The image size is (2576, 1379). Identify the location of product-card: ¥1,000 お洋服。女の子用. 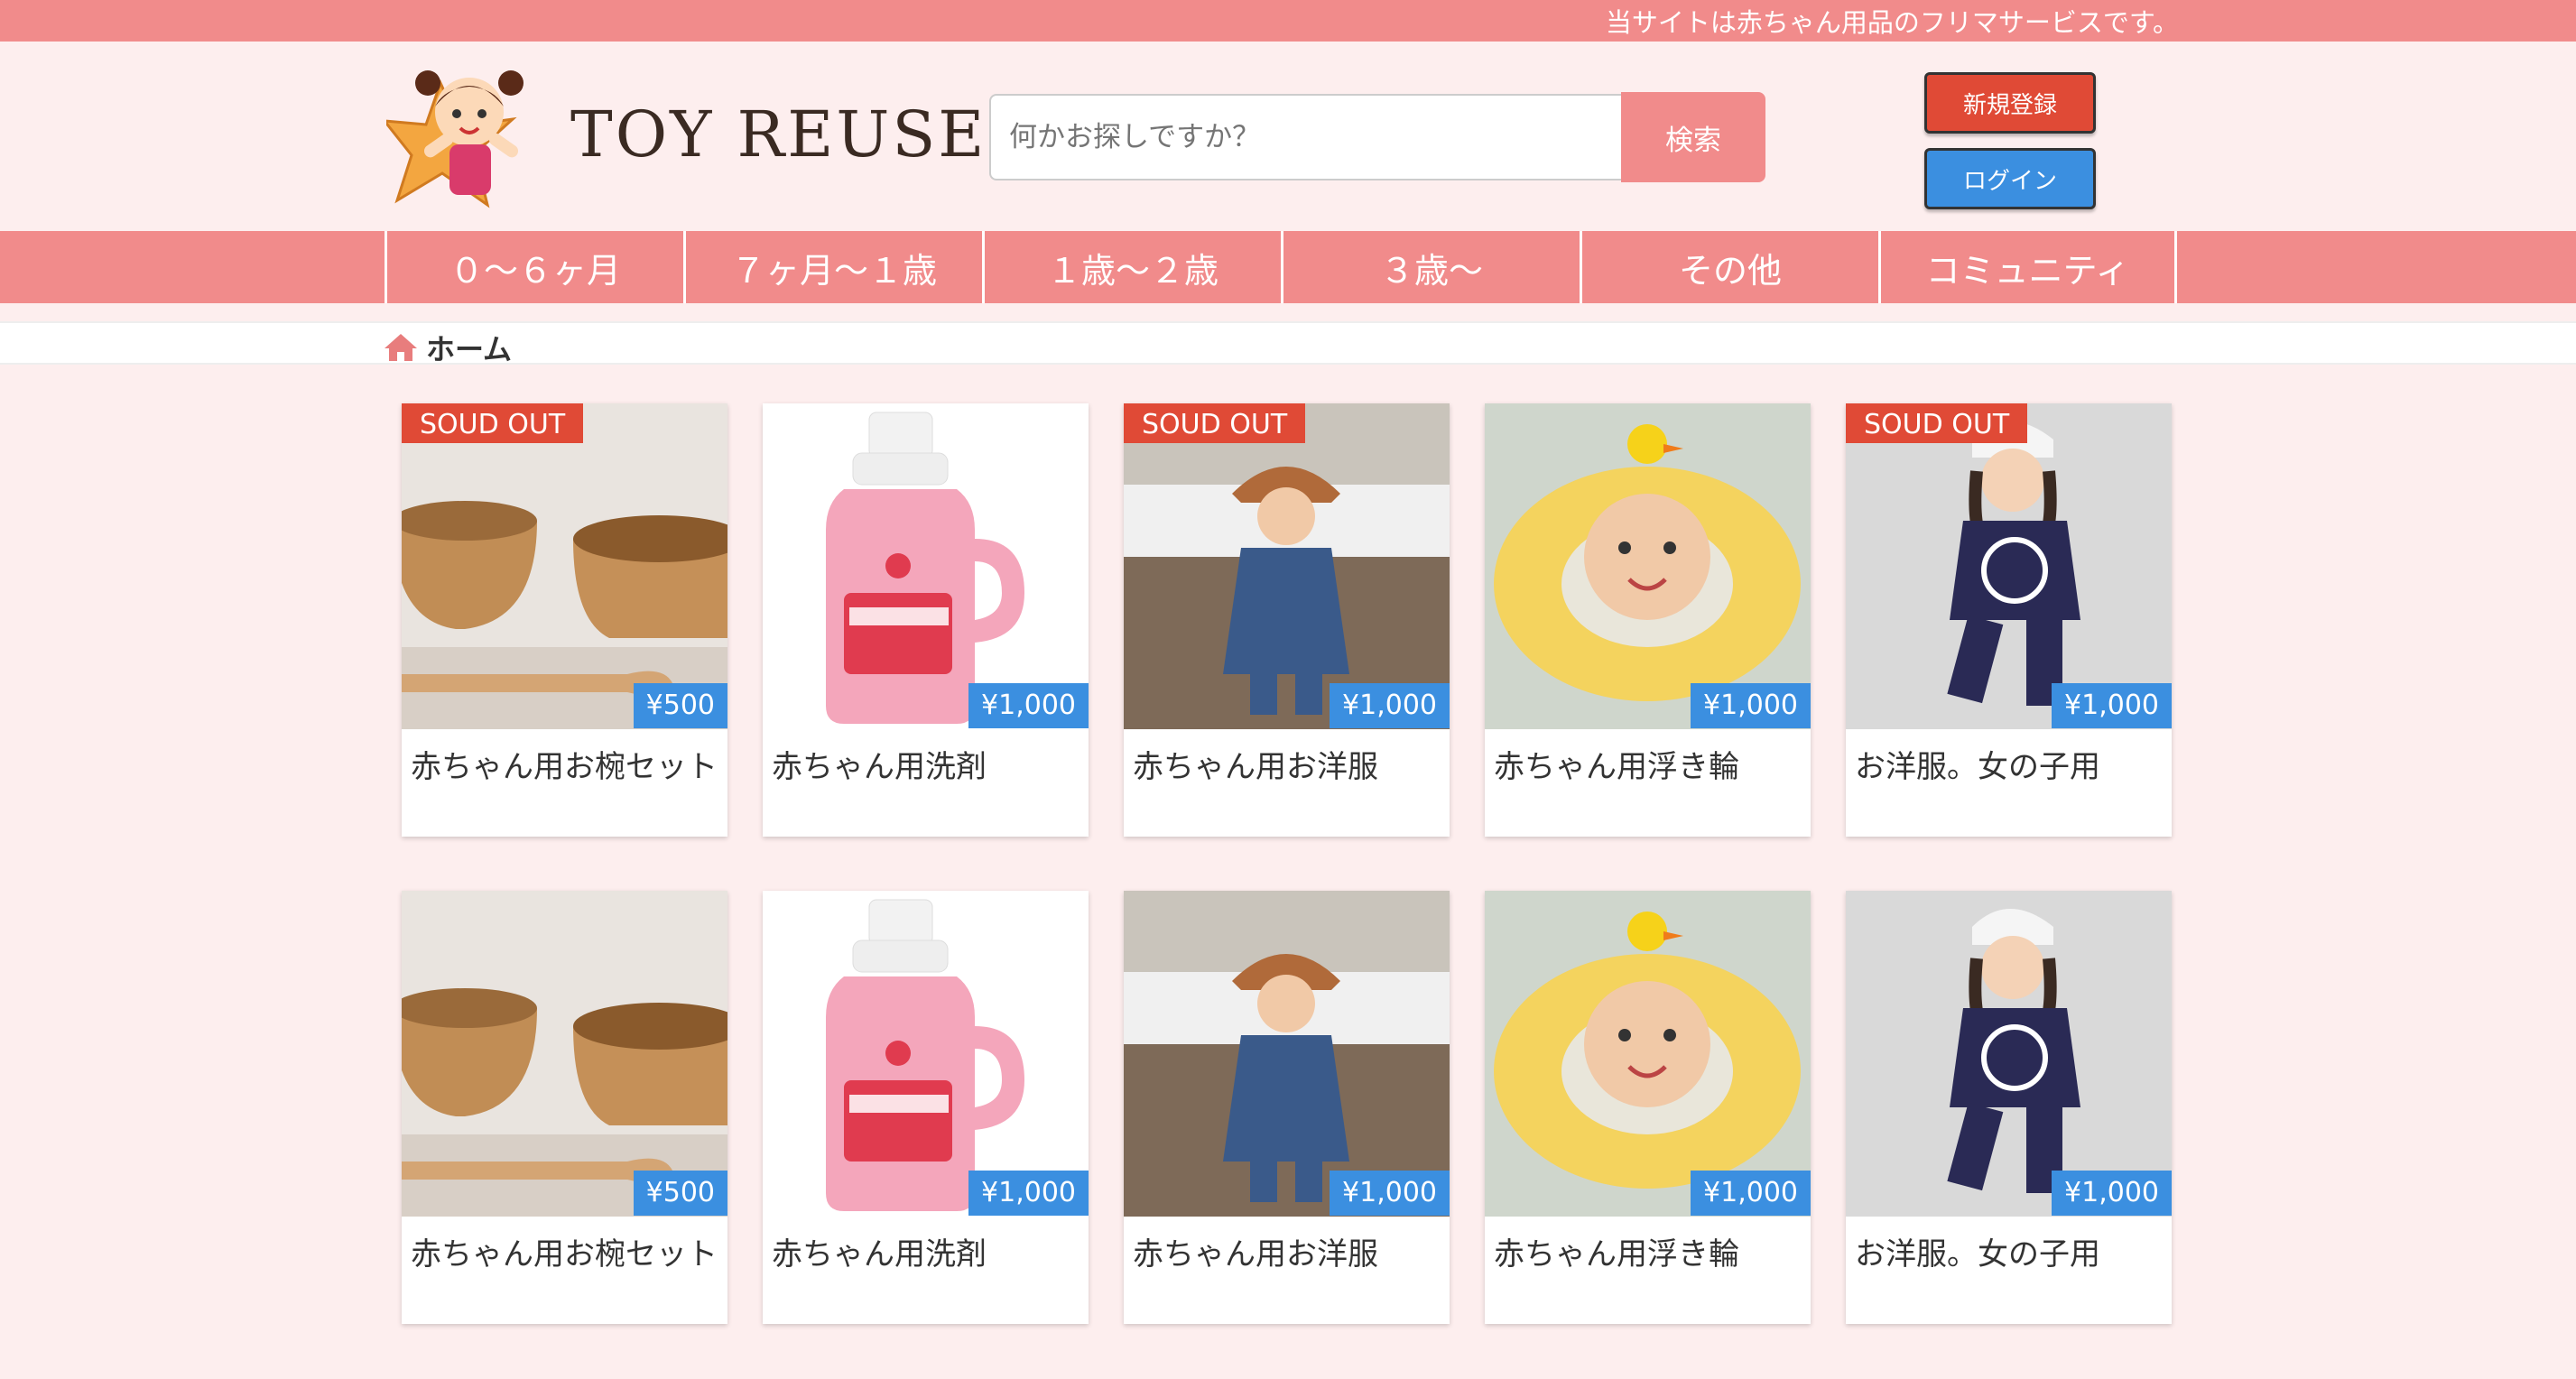
(2009, 1107).